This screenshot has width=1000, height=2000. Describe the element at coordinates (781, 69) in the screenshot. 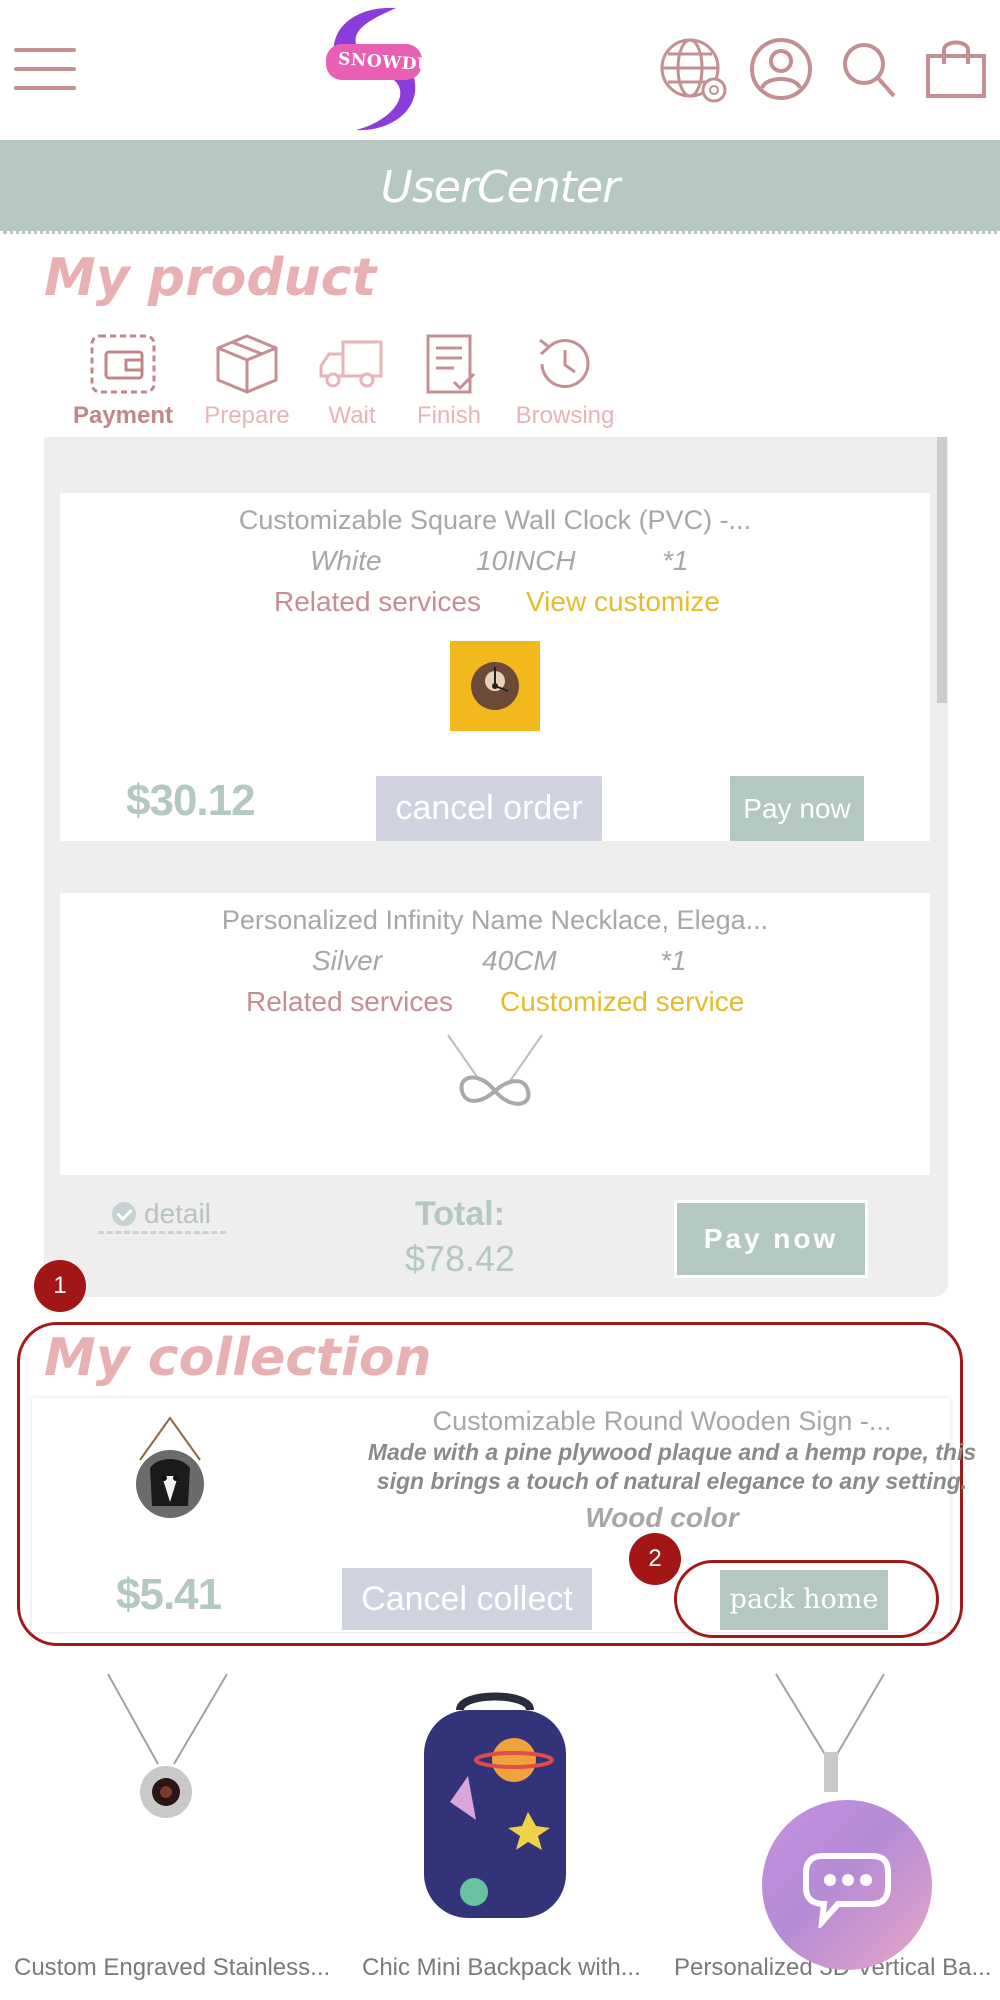

I see `user-icon` at that location.